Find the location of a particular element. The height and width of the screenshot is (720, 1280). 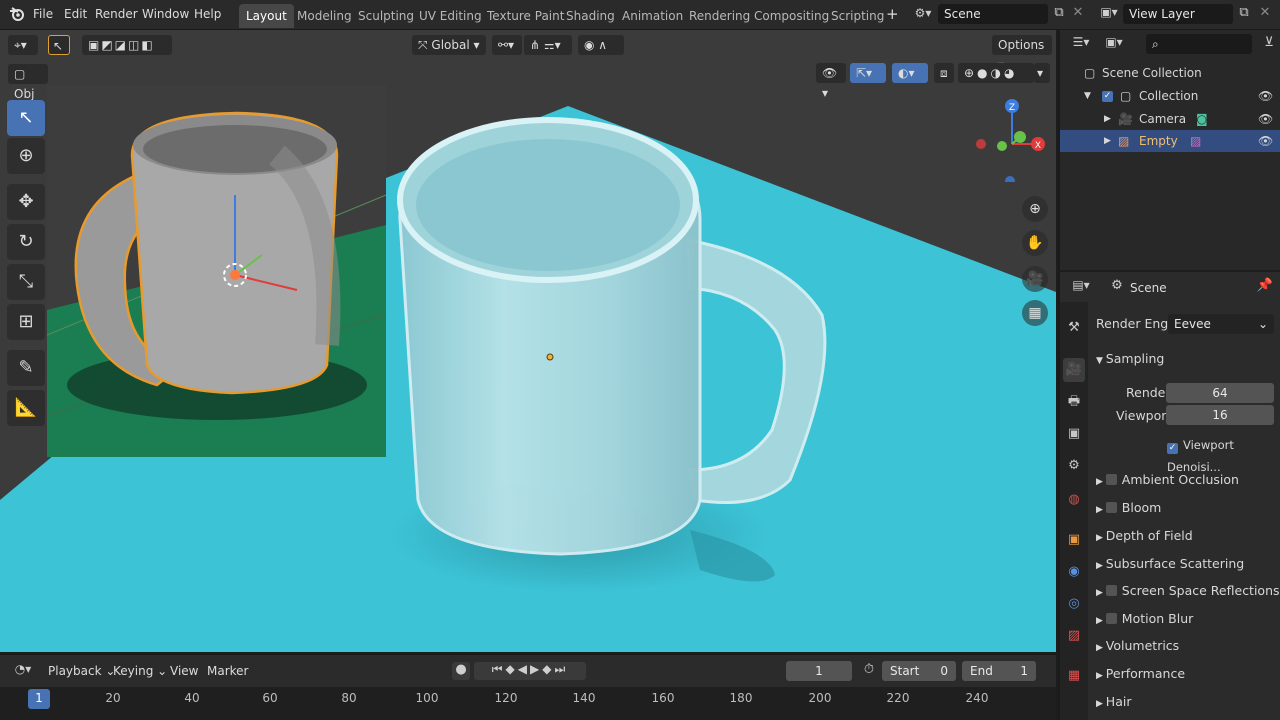

render-tab-icon: 🎥 is located at coordinates (1074, 370).